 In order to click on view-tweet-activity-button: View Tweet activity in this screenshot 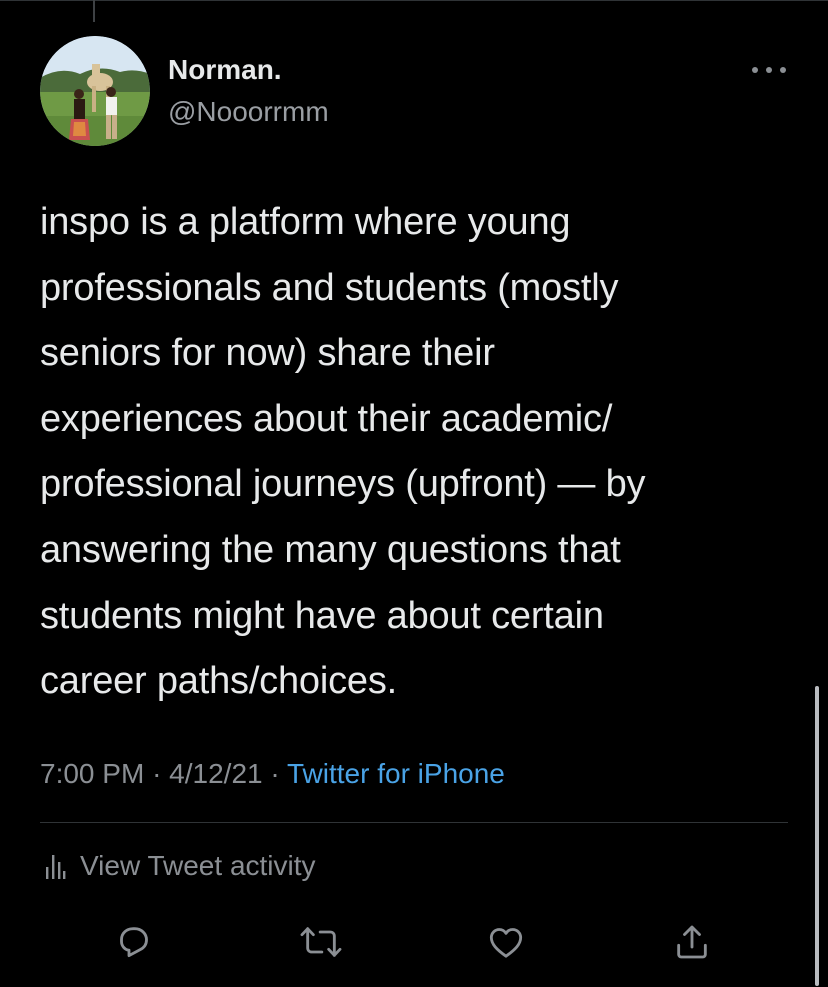, I will do `click(180, 866)`.